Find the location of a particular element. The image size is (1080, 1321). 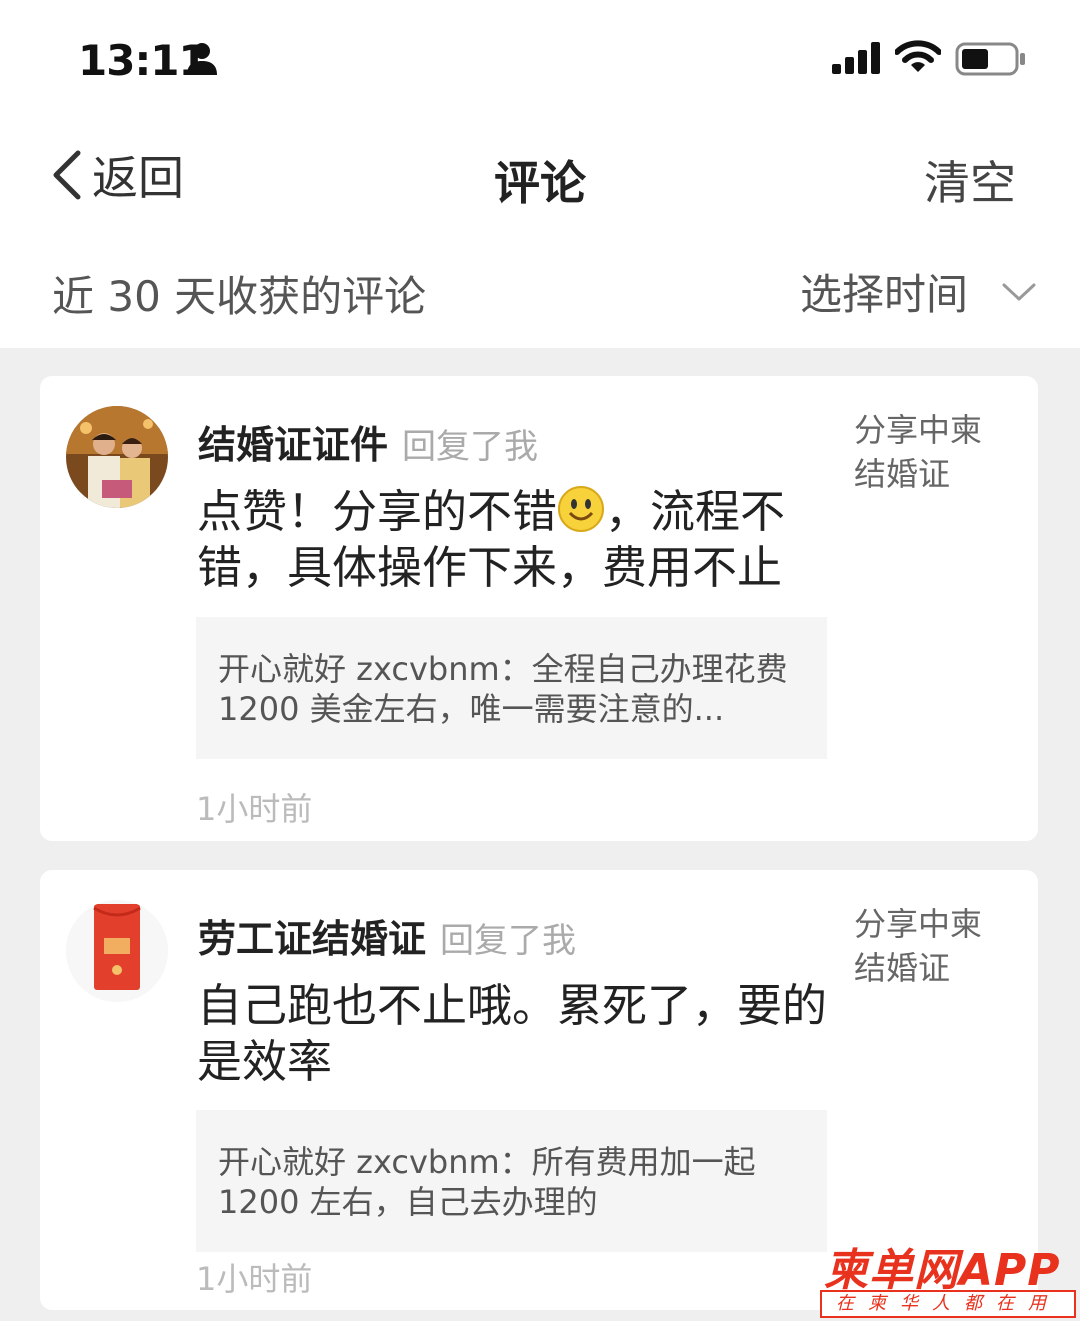

wedding-photo-avatar-icon is located at coordinates (117, 457).